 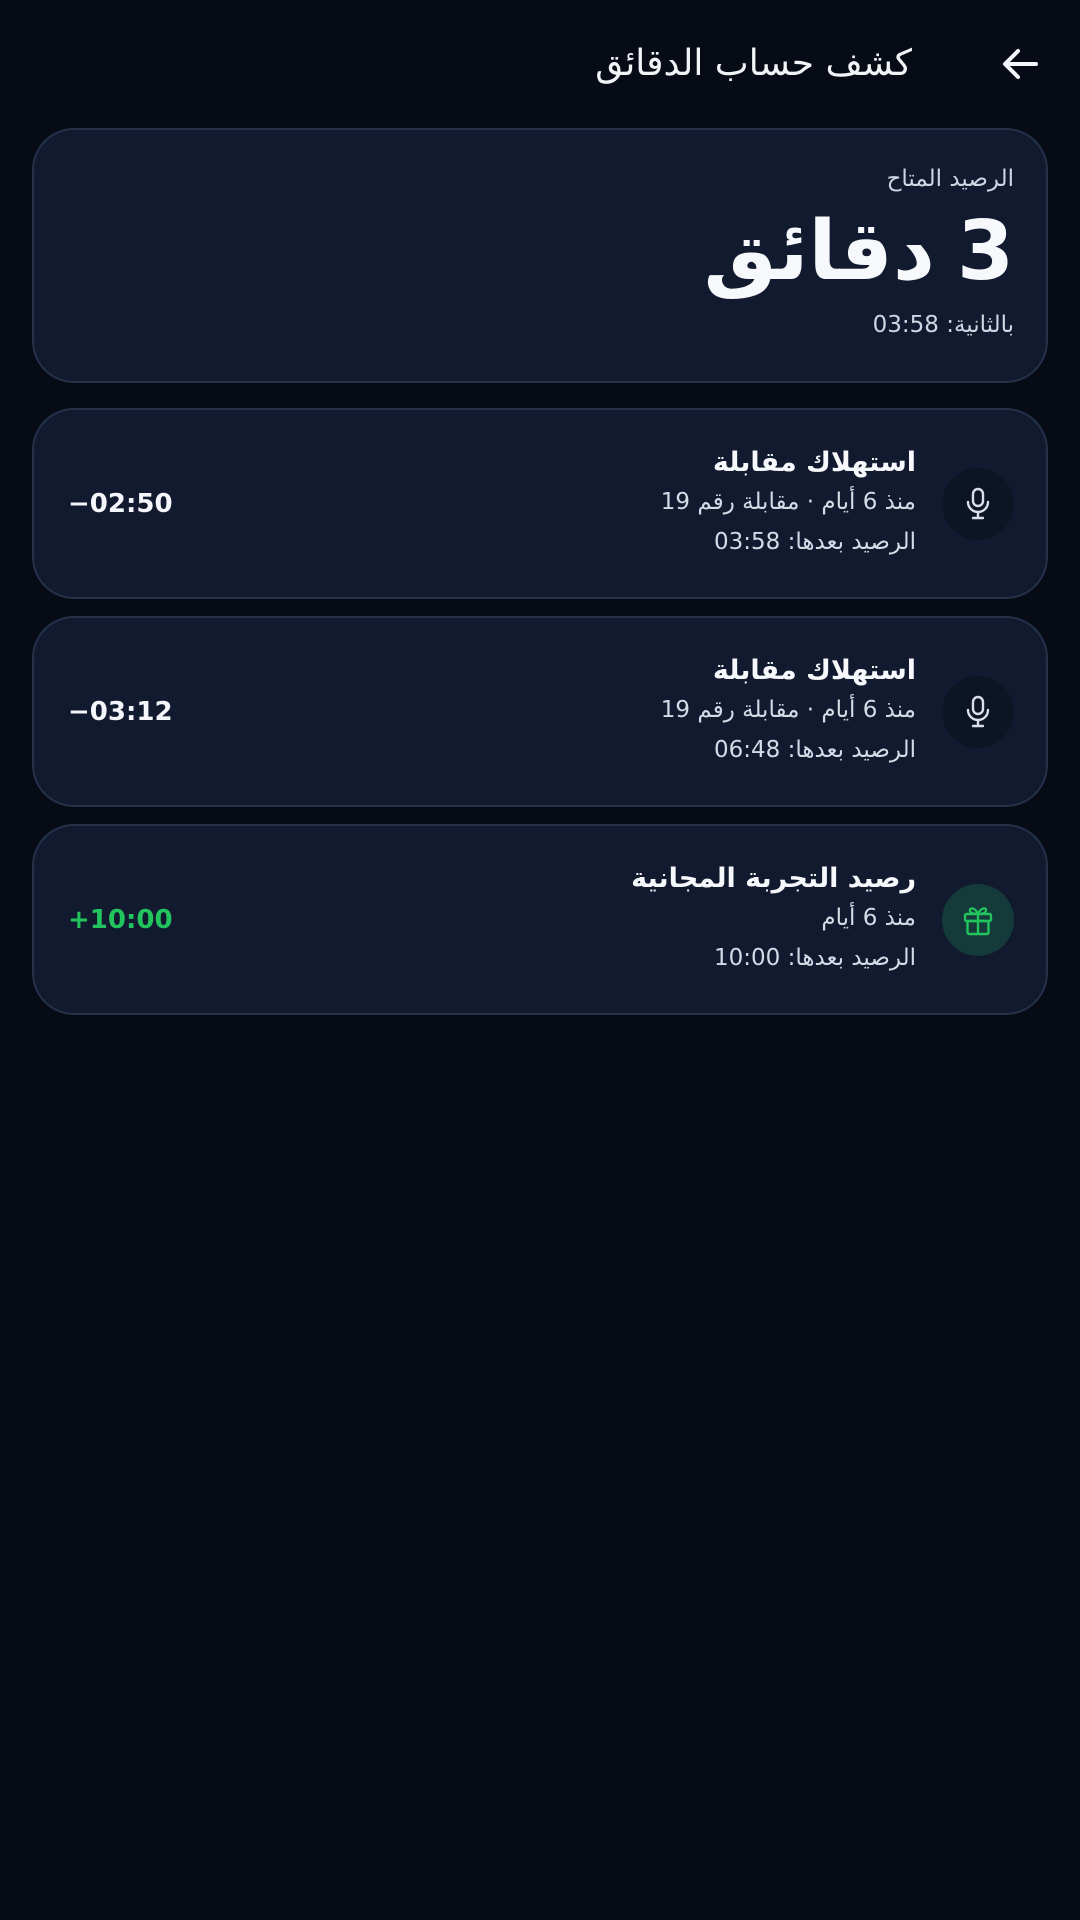 What do you see at coordinates (814, 542) in the screenshot?
I see `transaction-balance-after: الرصيد بعدها: 03:58` at bounding box center [814, 542].